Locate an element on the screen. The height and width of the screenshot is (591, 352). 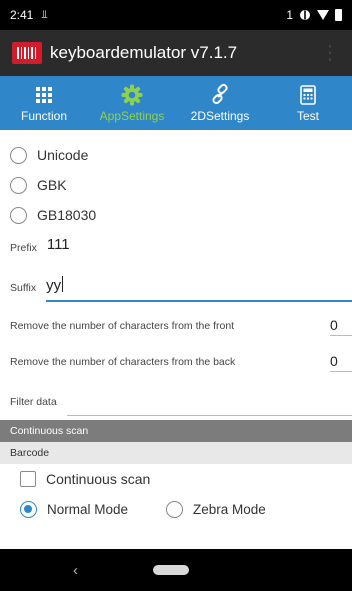
continuous-scan-label: Continuous scan is located at coordinates (98, 479).